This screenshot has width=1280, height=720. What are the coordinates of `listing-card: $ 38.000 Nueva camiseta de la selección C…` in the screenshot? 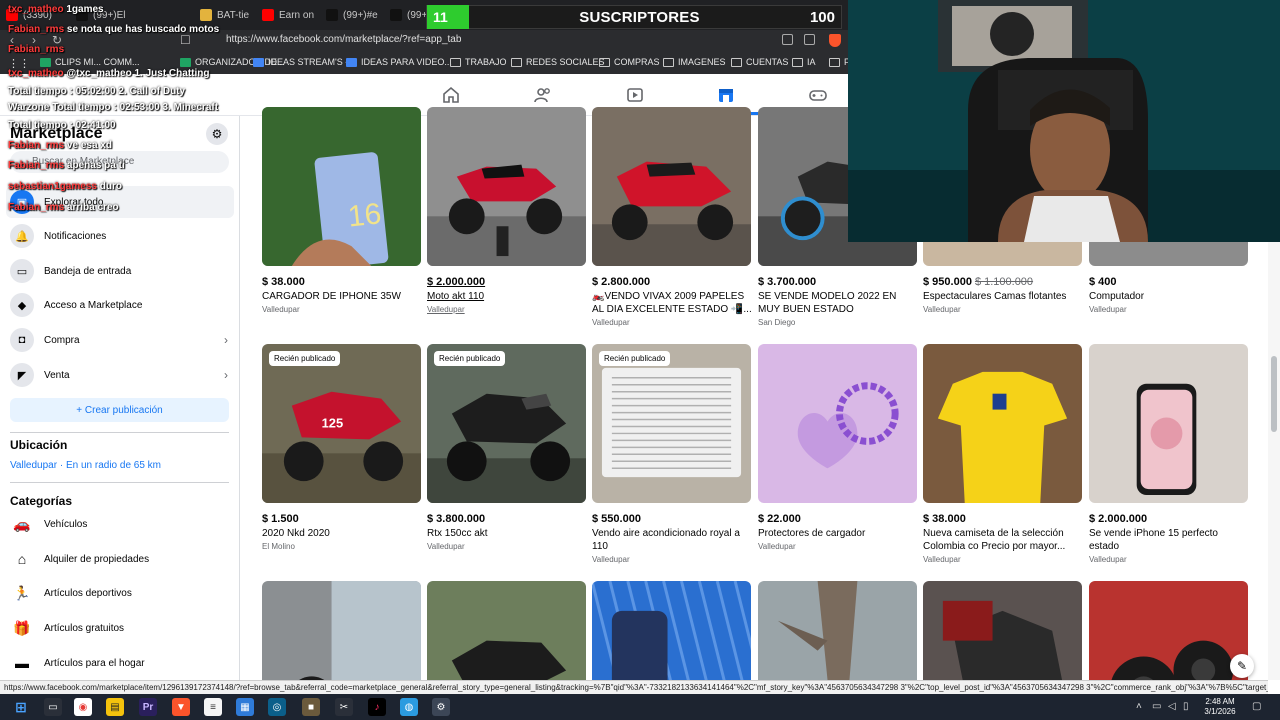 It's located at (1003, 454).